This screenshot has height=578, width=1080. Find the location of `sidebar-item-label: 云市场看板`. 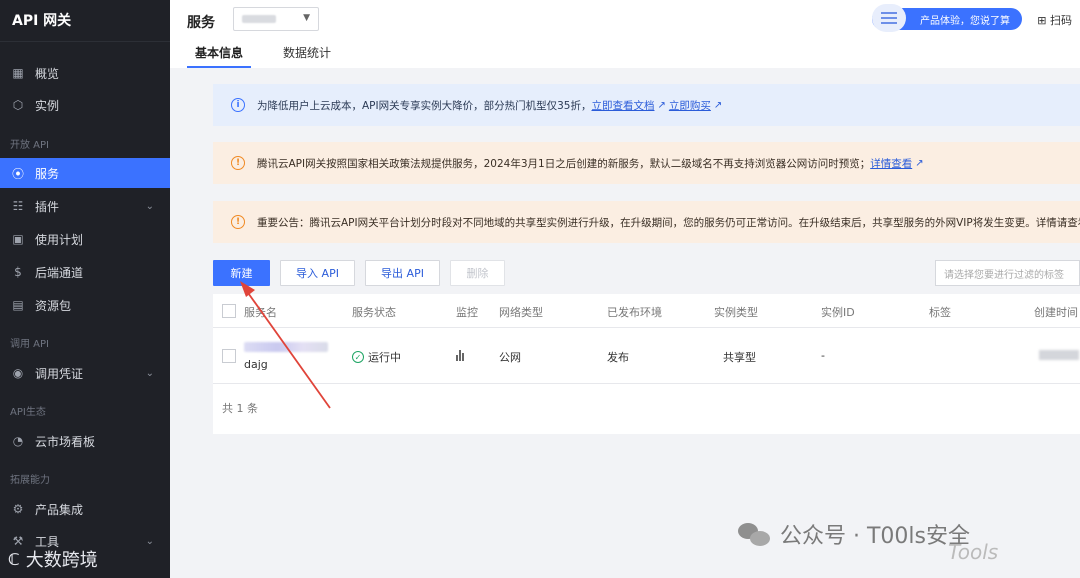

sidebar-item-label: 云市场看板 is located at coordinates (65, 441).